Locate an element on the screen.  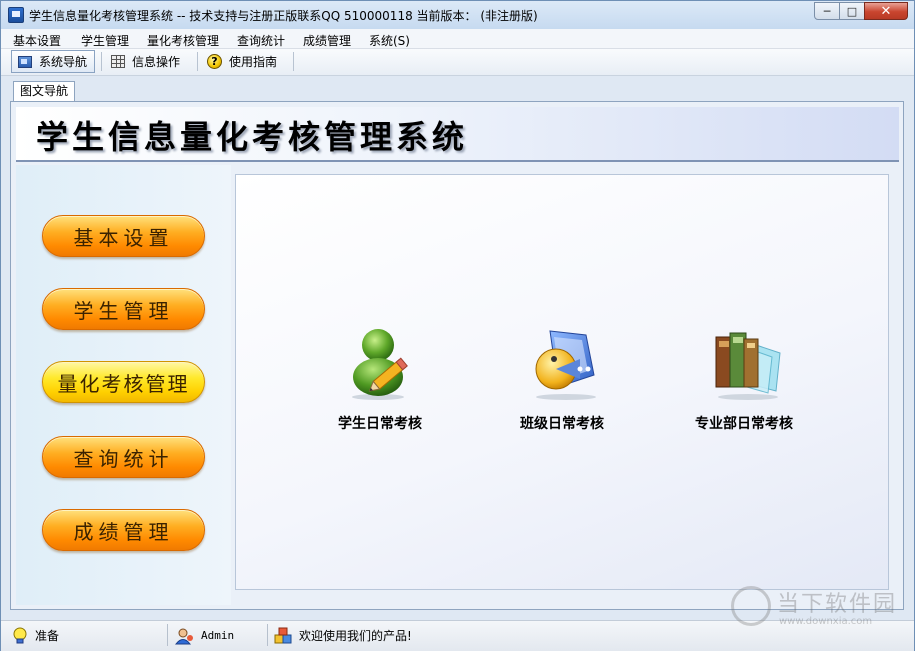
student-daily-assessment-label: 学生日常考核 is located at coordinates (380, 424).